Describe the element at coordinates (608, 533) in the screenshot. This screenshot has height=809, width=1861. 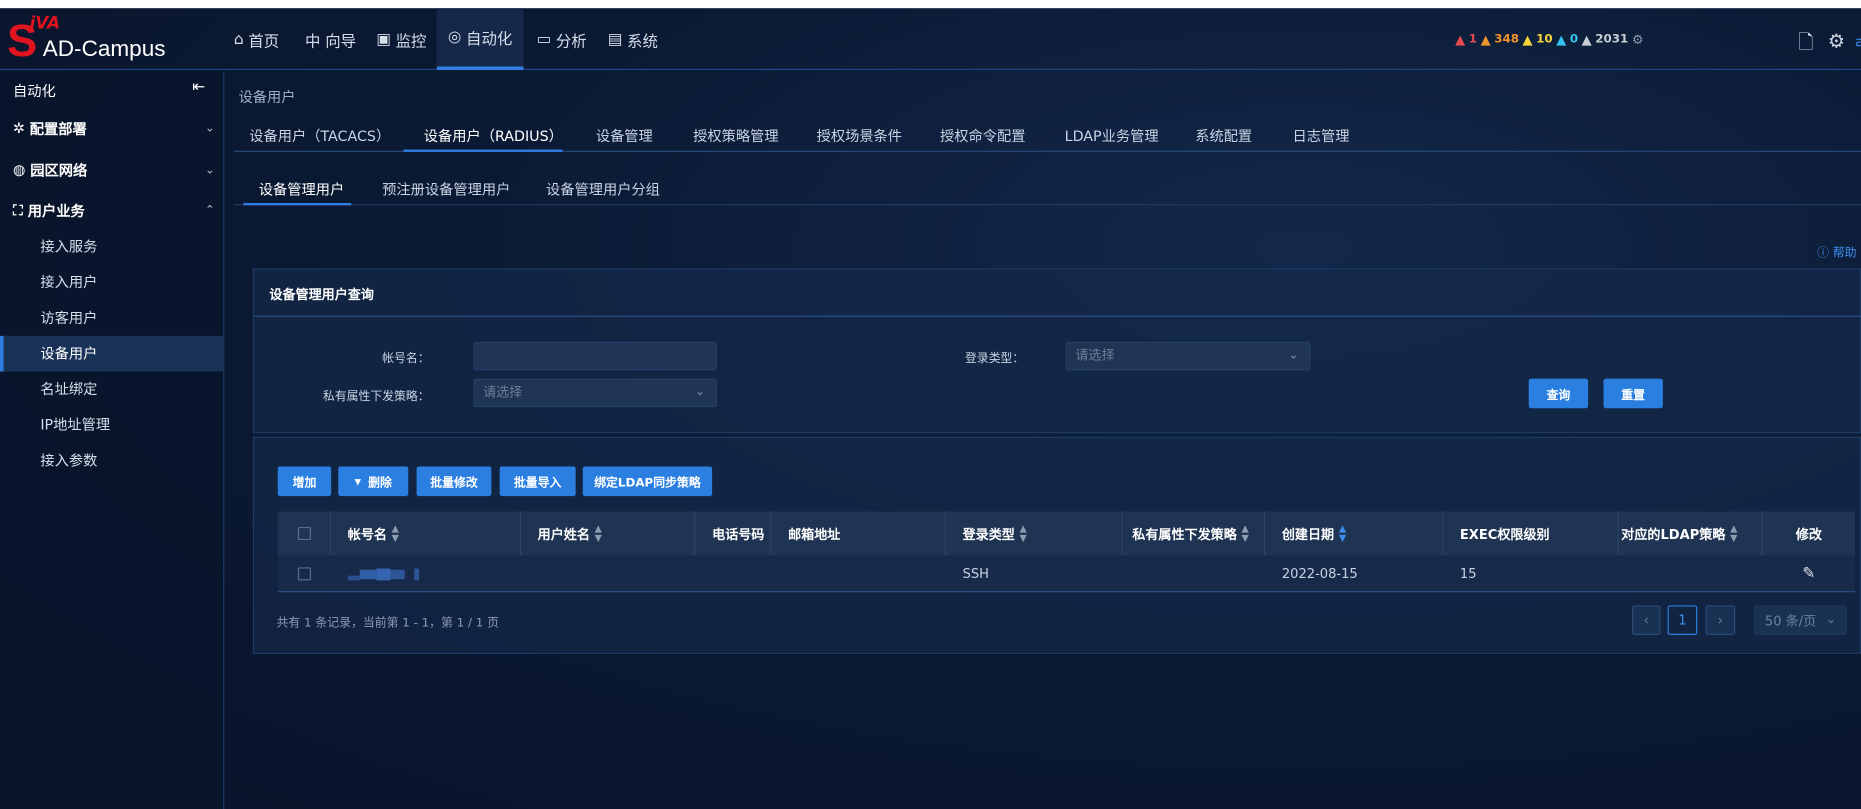
I see `col-name: 用户姓名 ▲ ▼` at that location.